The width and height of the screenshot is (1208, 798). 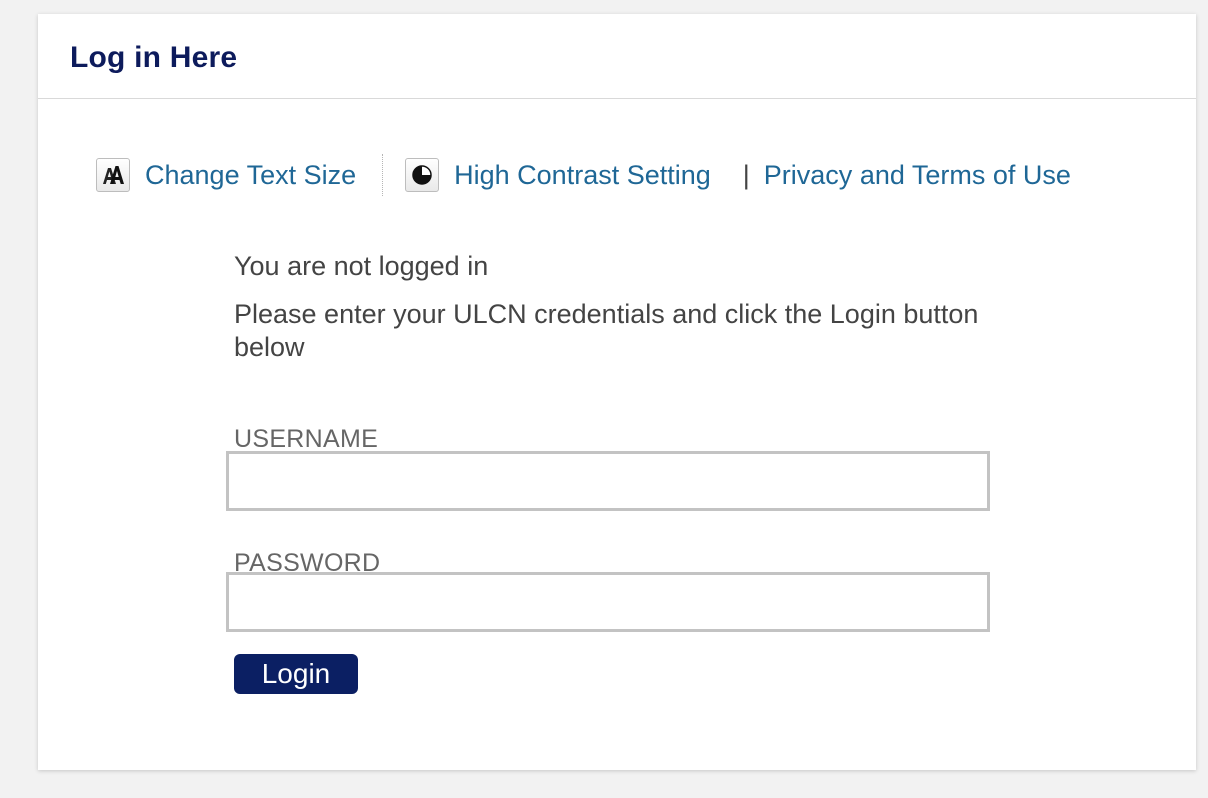 I want to click on high-contrast-label: High Contrast Setting, so click(x=582, y=174).